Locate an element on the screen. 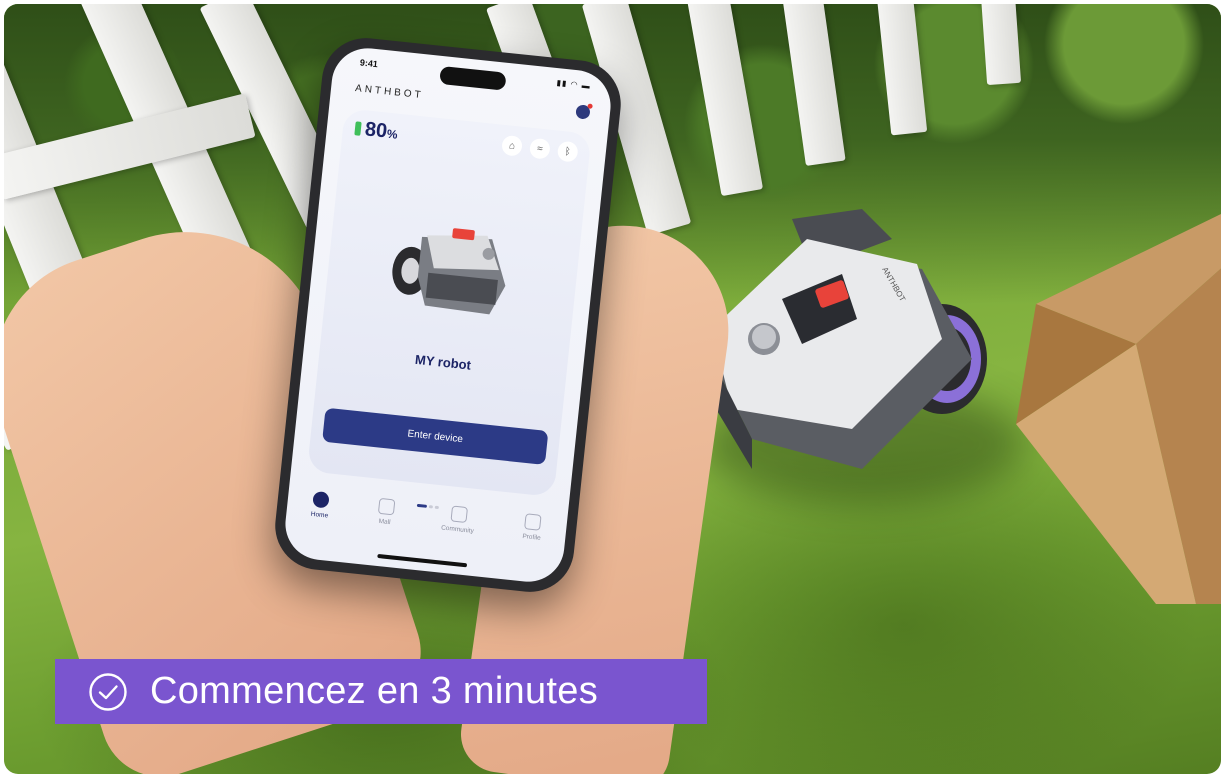  device-card: 80% ⌂ ≈ ᛒ MY robot Enter device is located at coordinates (449, 303).